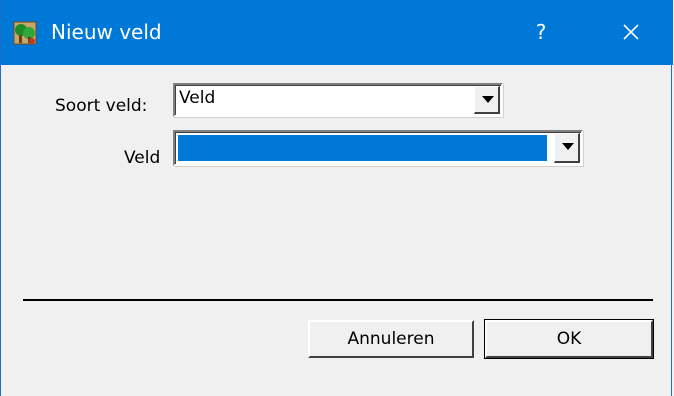  I want to click on ok-button: OK, so click(569, 339).